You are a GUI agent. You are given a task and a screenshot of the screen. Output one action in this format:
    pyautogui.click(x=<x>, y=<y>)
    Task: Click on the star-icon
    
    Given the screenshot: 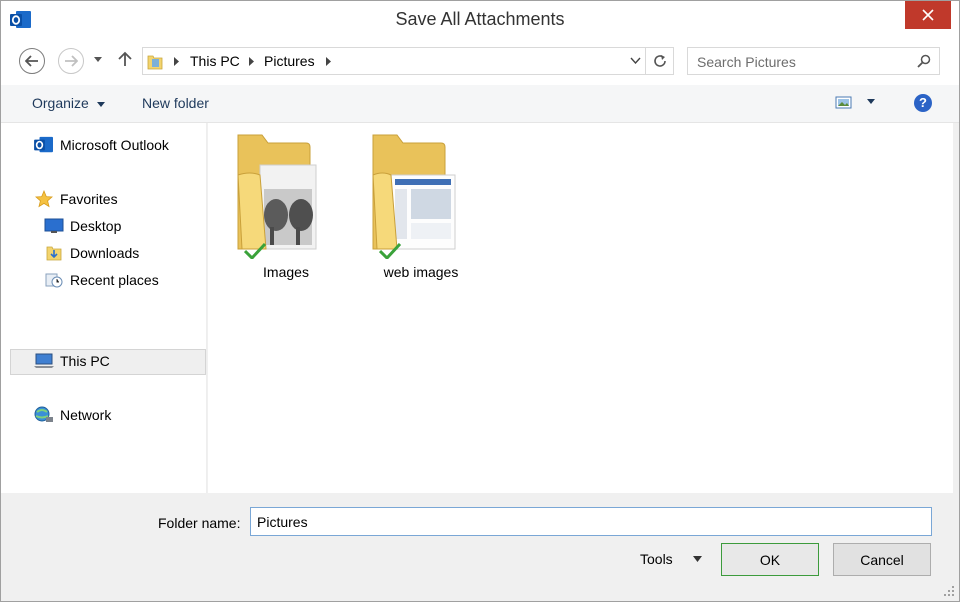 What is the action you would take?
    pyautogui.click(x=44, y=199)
    